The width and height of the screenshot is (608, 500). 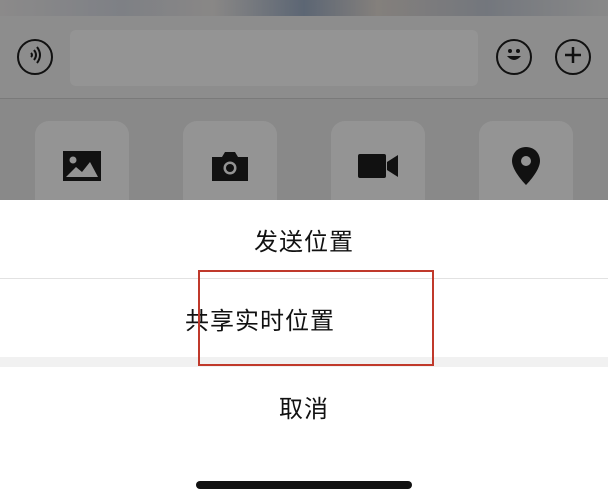 I want to click on home-indicator, so click(x=304, y=485).